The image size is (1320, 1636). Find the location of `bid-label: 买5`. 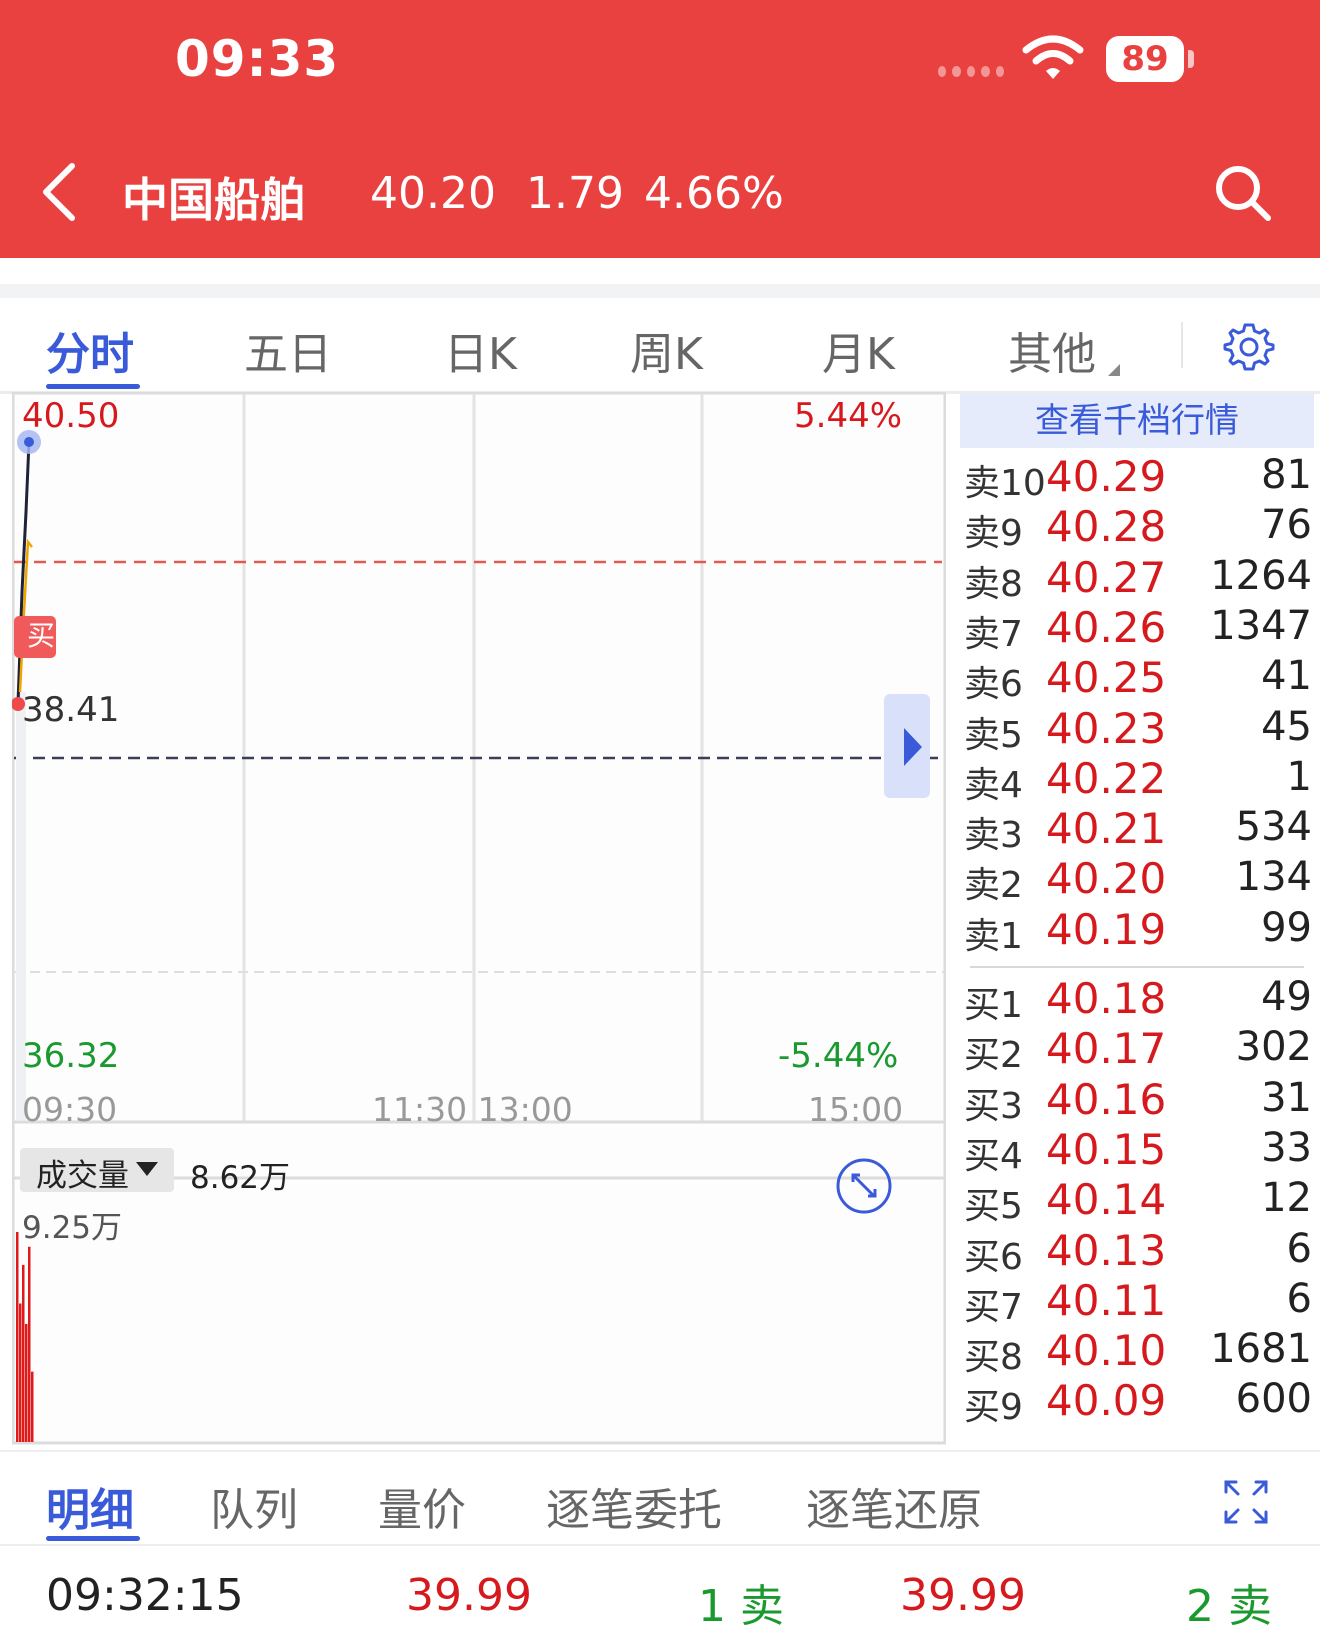

bid-label: 买5 is located at coordinates (993, 1207).